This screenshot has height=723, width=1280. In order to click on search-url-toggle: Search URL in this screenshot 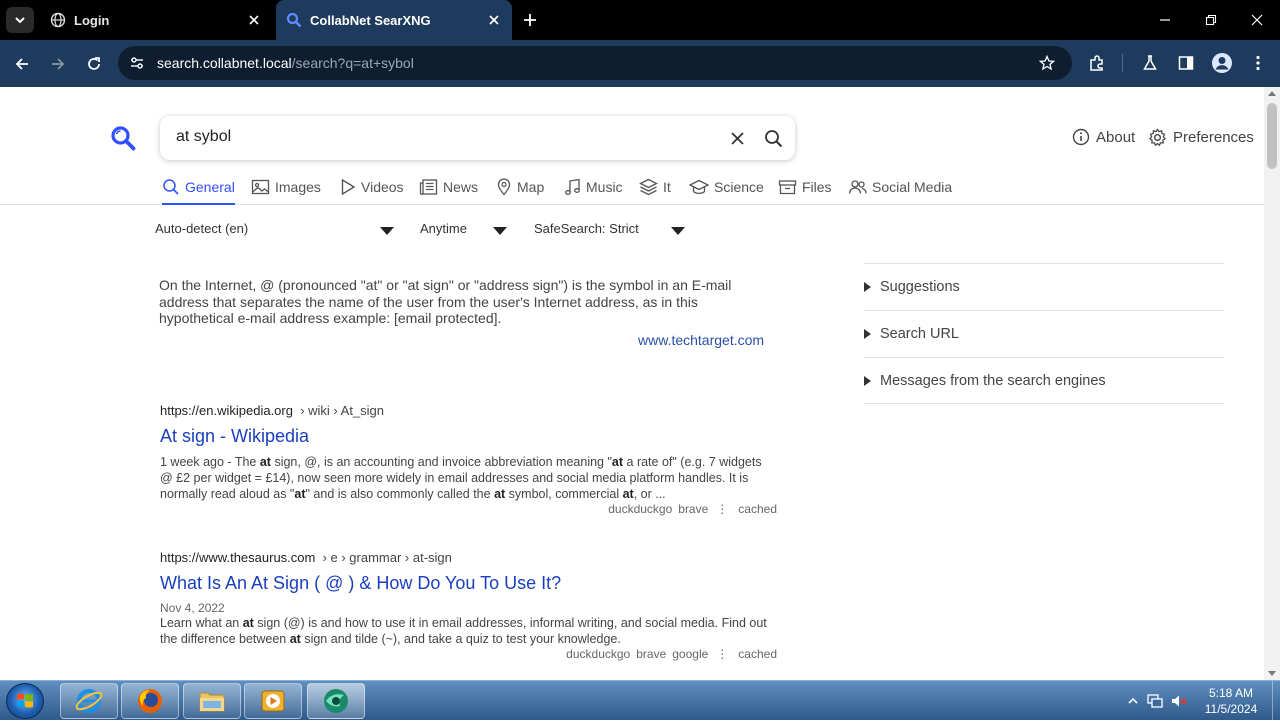, I will do `click(1044, 333)`.